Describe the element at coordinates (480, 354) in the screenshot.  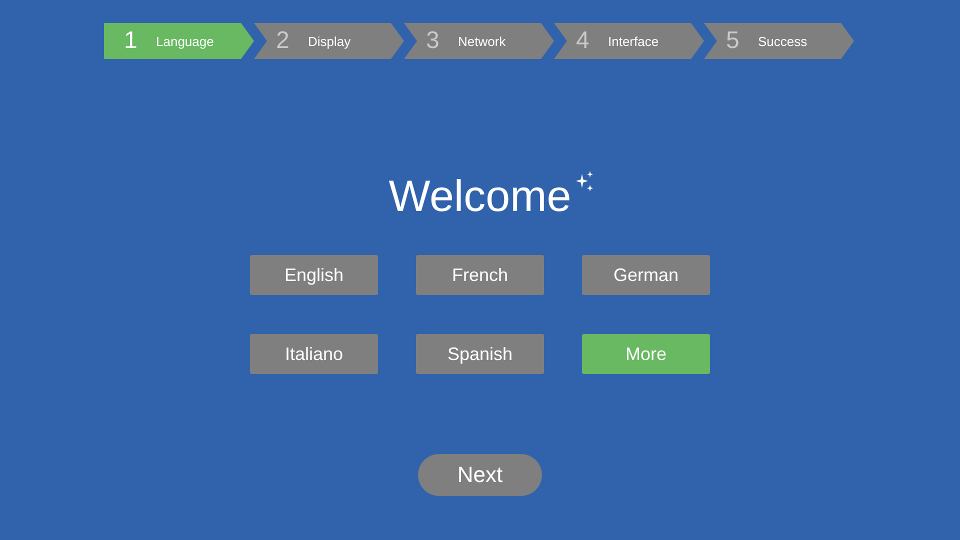
I see `language-button: Spanish` at that location.